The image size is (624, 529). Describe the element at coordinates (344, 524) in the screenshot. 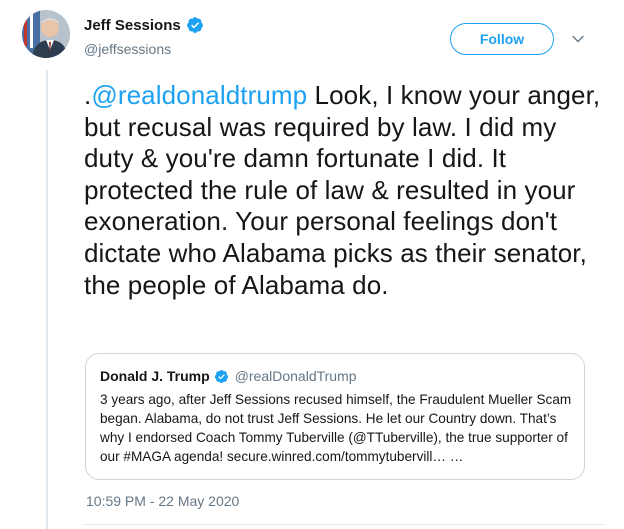

I see `divider` at that location.